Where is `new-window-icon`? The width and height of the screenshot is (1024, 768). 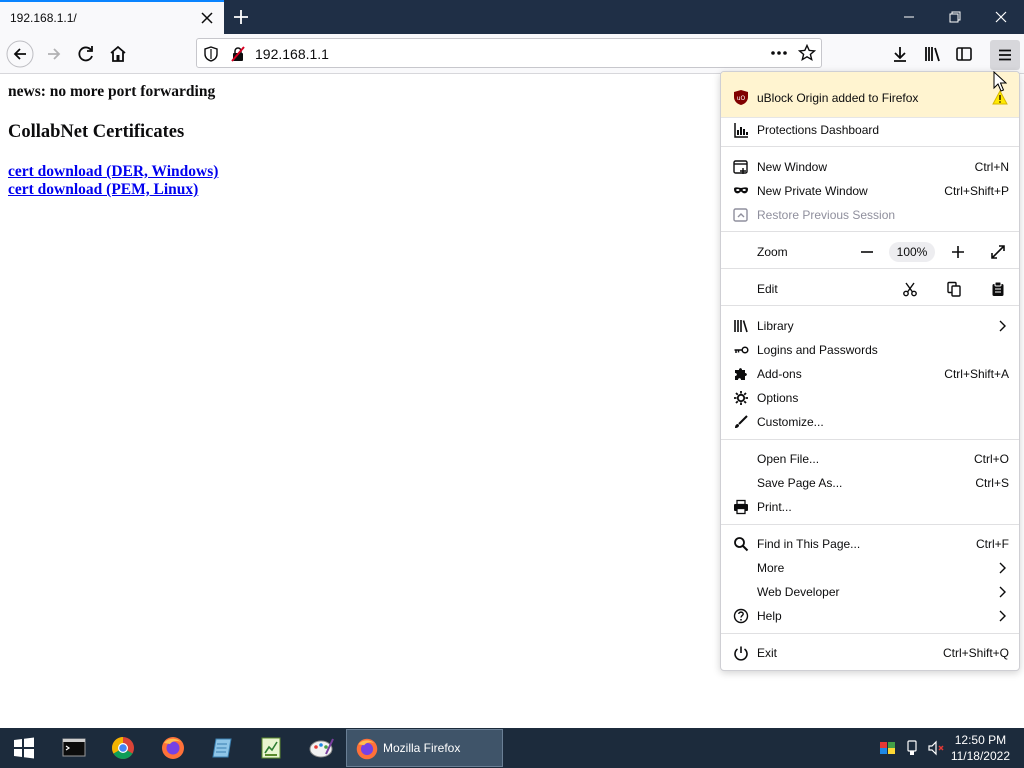
new-window-icon is located at coordinates (740, 167).